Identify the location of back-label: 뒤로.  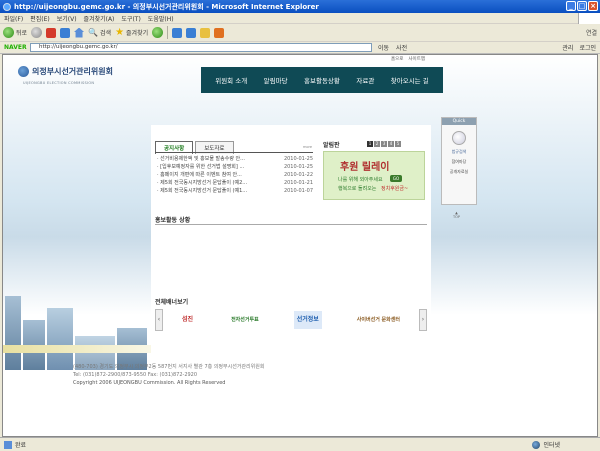
(22, 33).